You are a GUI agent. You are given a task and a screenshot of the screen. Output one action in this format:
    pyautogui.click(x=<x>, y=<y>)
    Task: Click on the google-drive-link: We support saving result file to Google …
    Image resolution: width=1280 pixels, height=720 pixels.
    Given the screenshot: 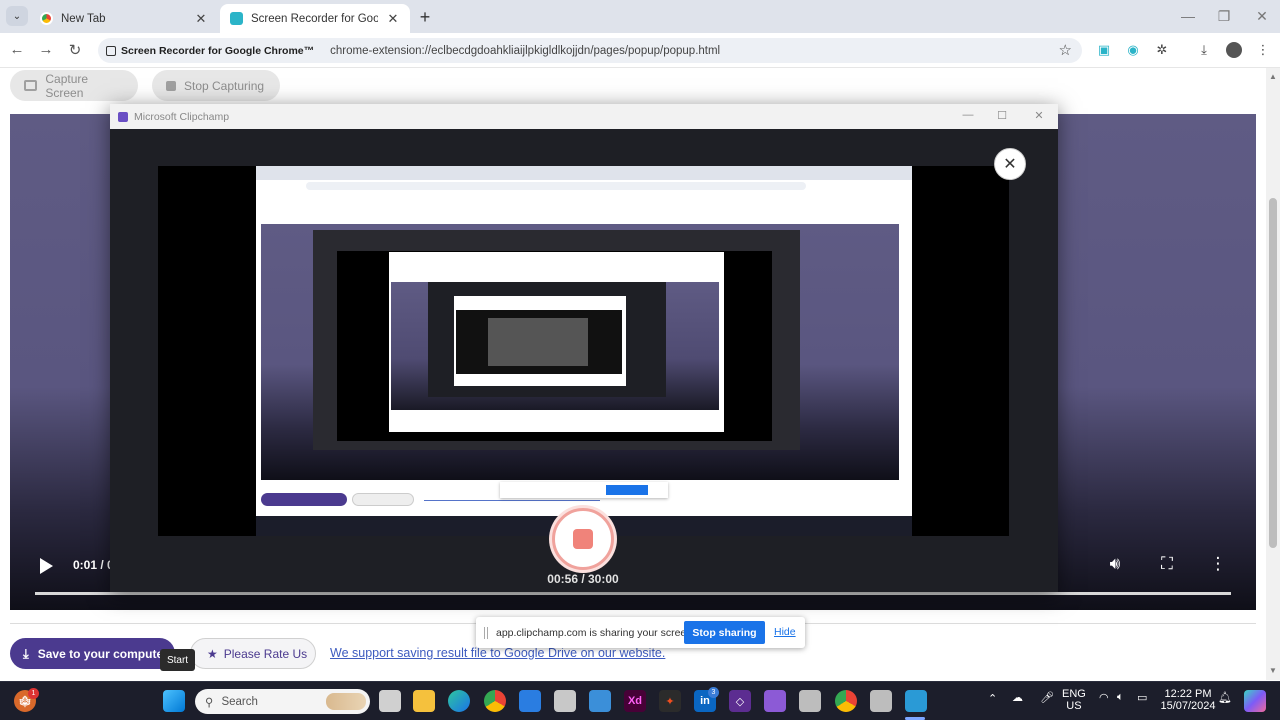 What is the action you would take?
    pyautogui.click(x=497, y=653)
    